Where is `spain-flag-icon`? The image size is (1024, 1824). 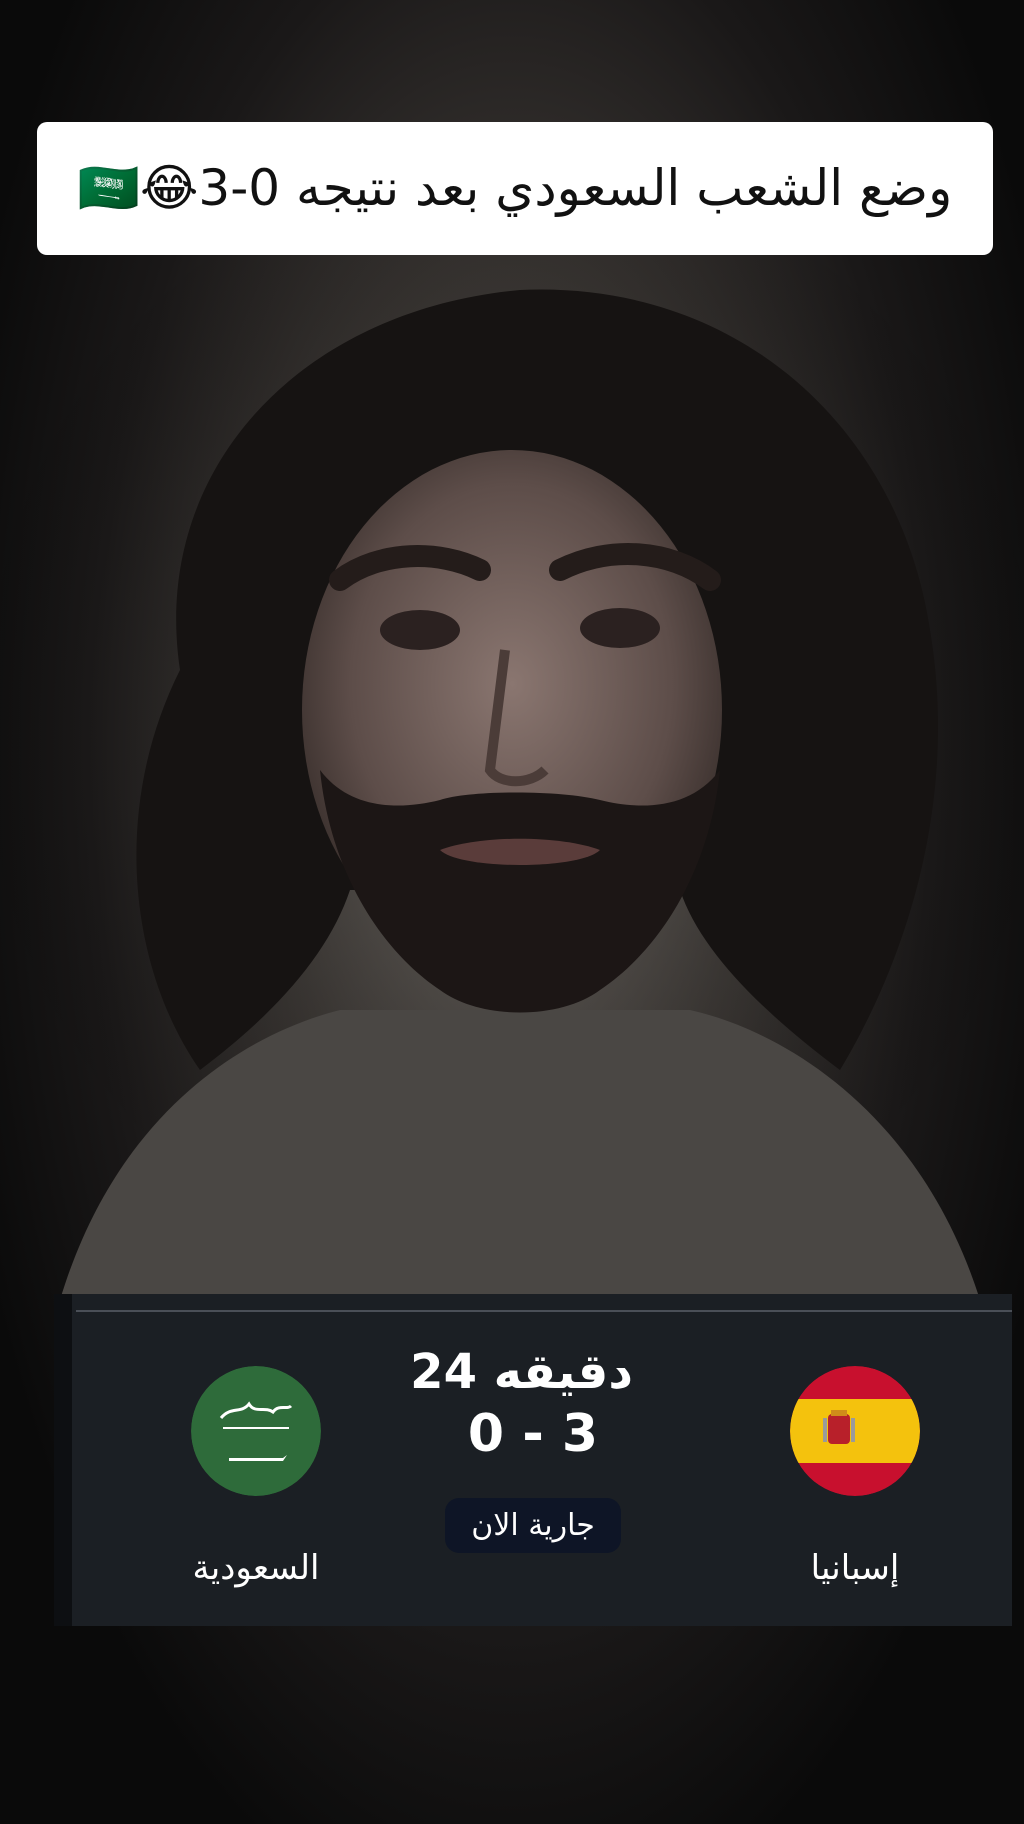
spain-flag-icon is located at coordinates (855, 1431).